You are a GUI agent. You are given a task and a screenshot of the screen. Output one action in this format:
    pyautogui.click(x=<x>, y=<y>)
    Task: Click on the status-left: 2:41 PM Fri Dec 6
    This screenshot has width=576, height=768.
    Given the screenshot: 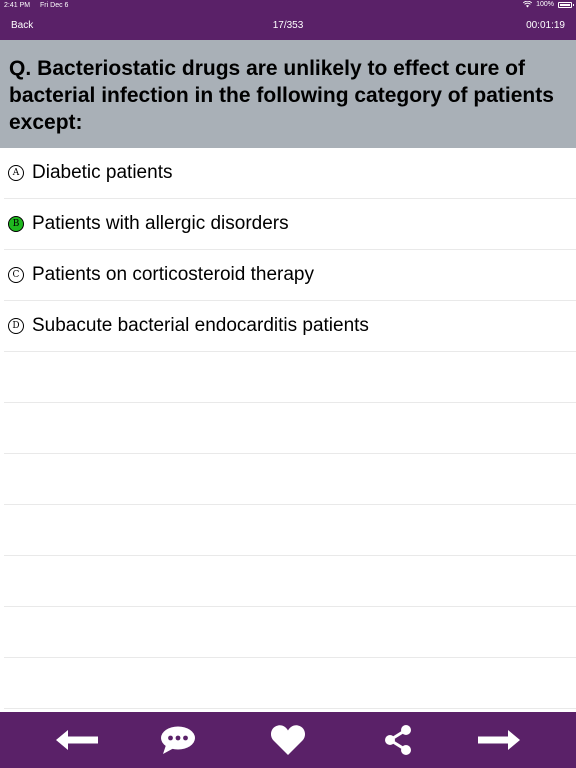 What is the action you would take?
    pyautogui.click(x=36, y=5)
    